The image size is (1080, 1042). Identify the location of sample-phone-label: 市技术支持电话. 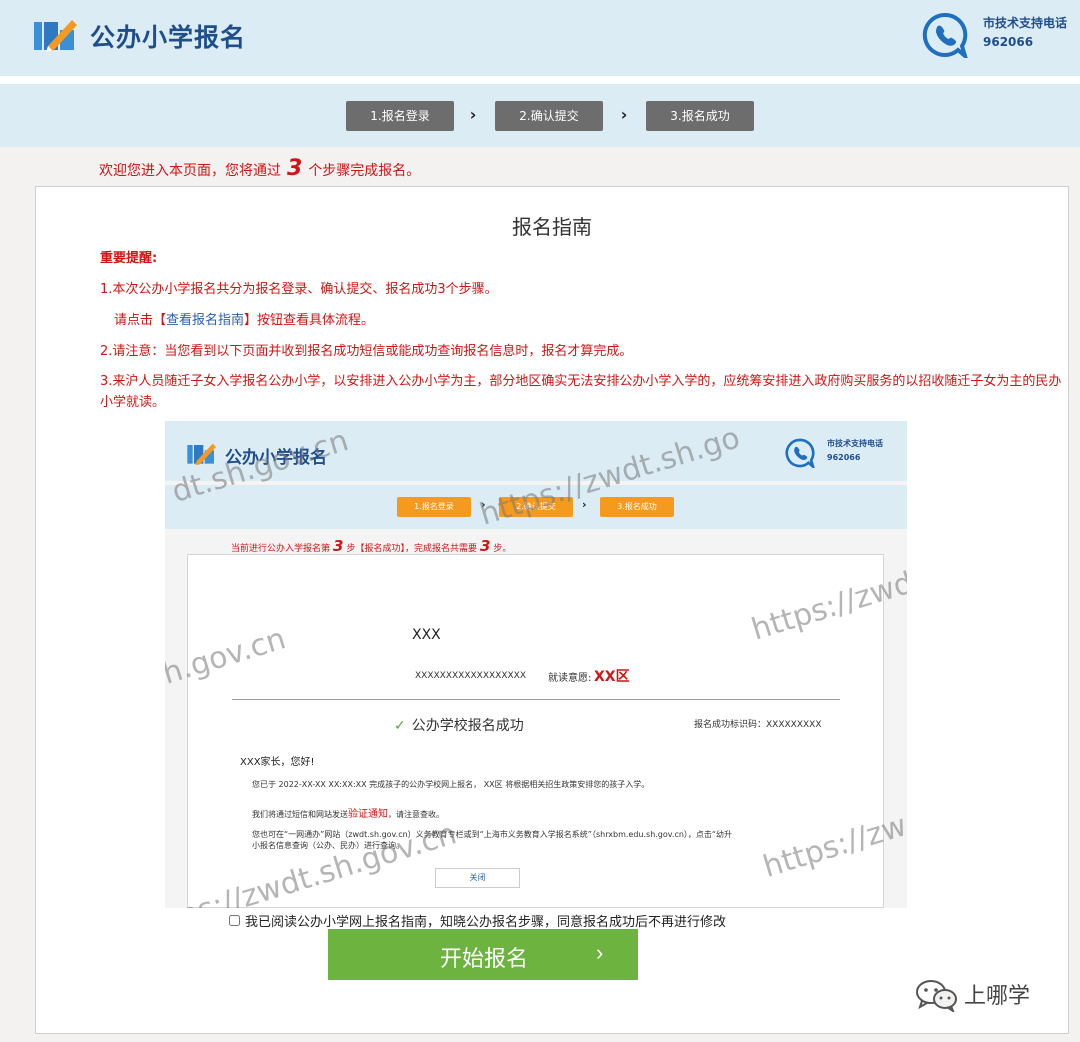
(855, 443).